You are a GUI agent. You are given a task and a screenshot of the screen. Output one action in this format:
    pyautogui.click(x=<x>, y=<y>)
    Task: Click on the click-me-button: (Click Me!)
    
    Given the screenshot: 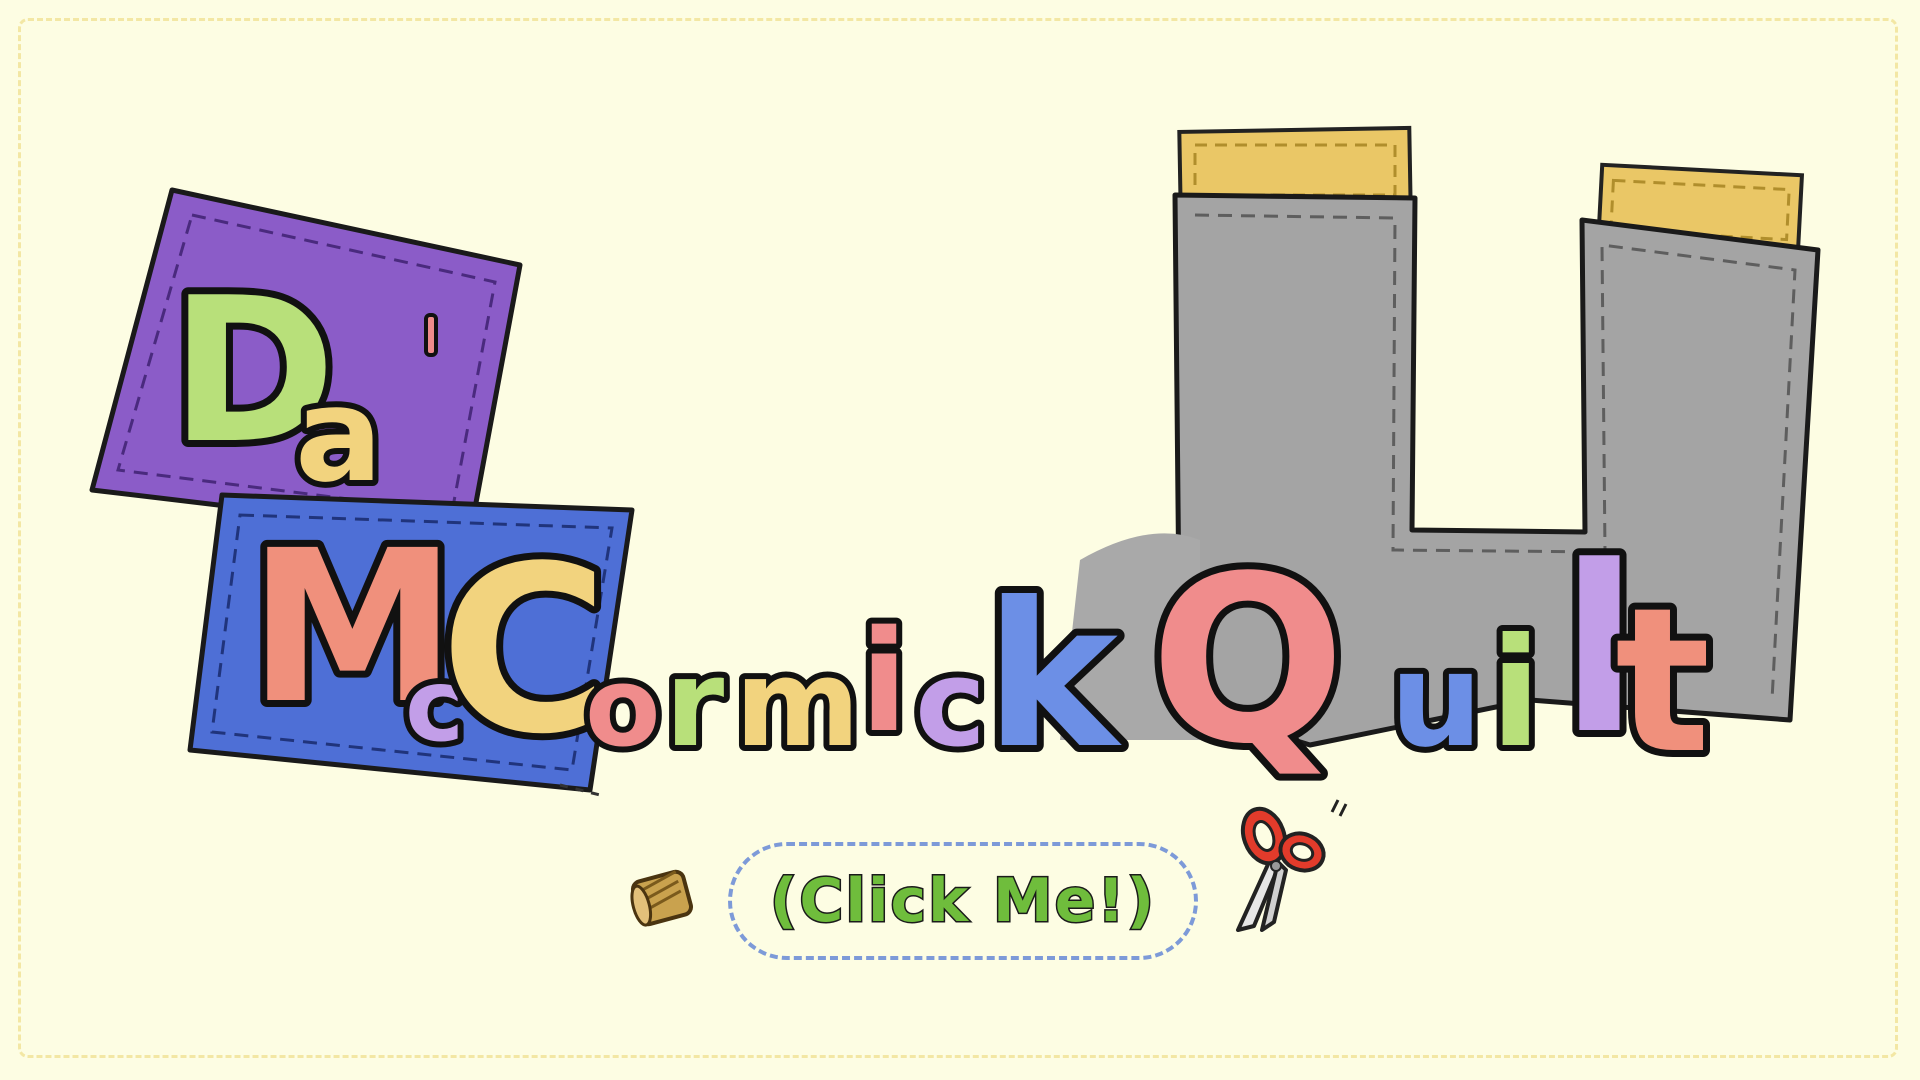 What is the action you would take?
    pyautogui.click(x=963, y=901)
    